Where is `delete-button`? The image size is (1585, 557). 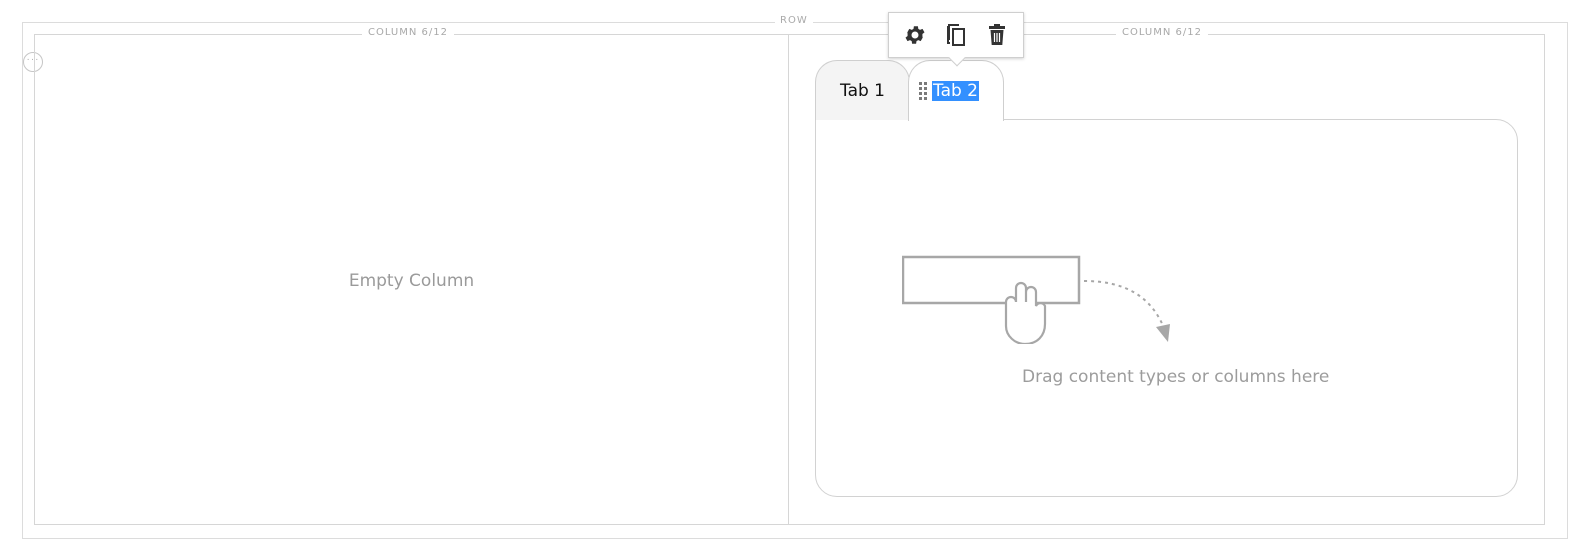 delete-button is located at coordinates (997, 35).